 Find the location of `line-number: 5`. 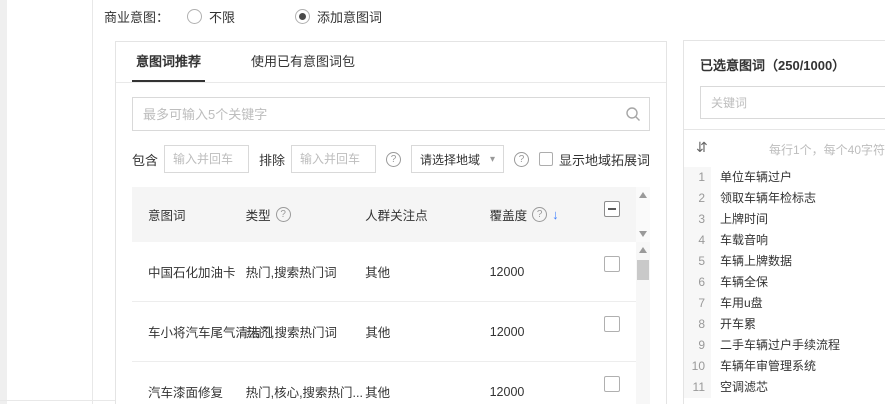

line-number: 5 is located at coordinates (697, 261).